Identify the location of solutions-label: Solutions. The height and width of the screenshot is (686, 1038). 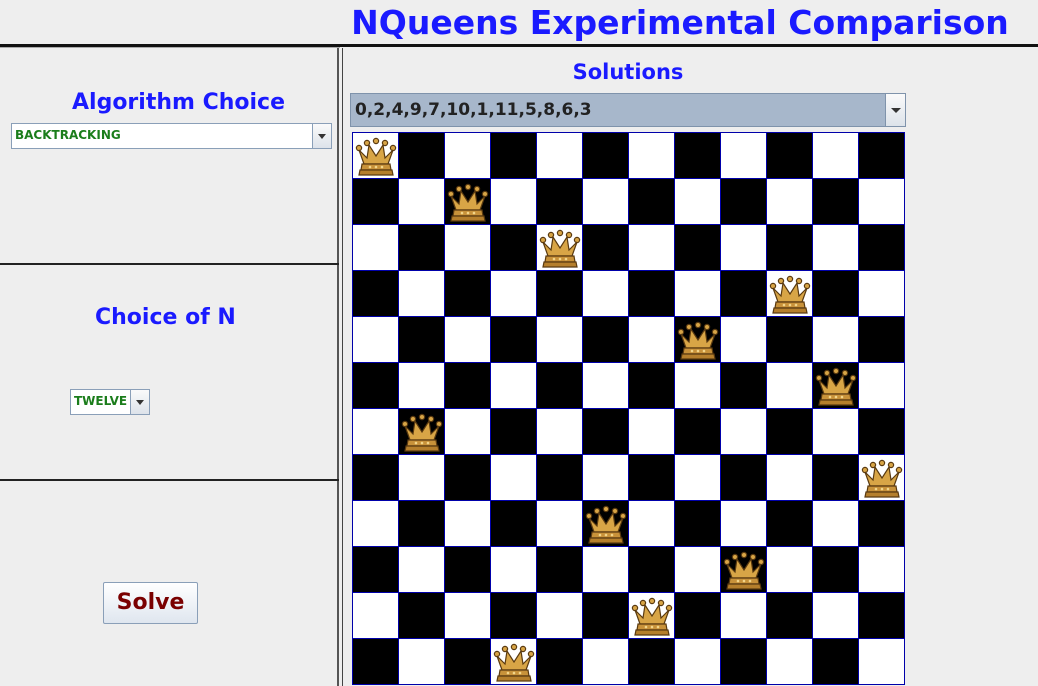
(628, 72).